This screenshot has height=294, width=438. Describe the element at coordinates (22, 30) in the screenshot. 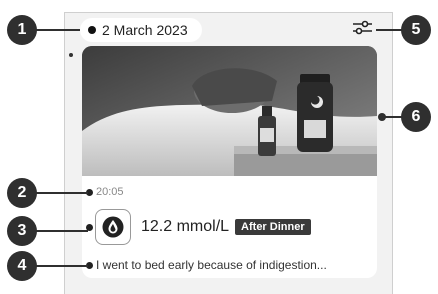

I see `callout-1: 1` at that location.